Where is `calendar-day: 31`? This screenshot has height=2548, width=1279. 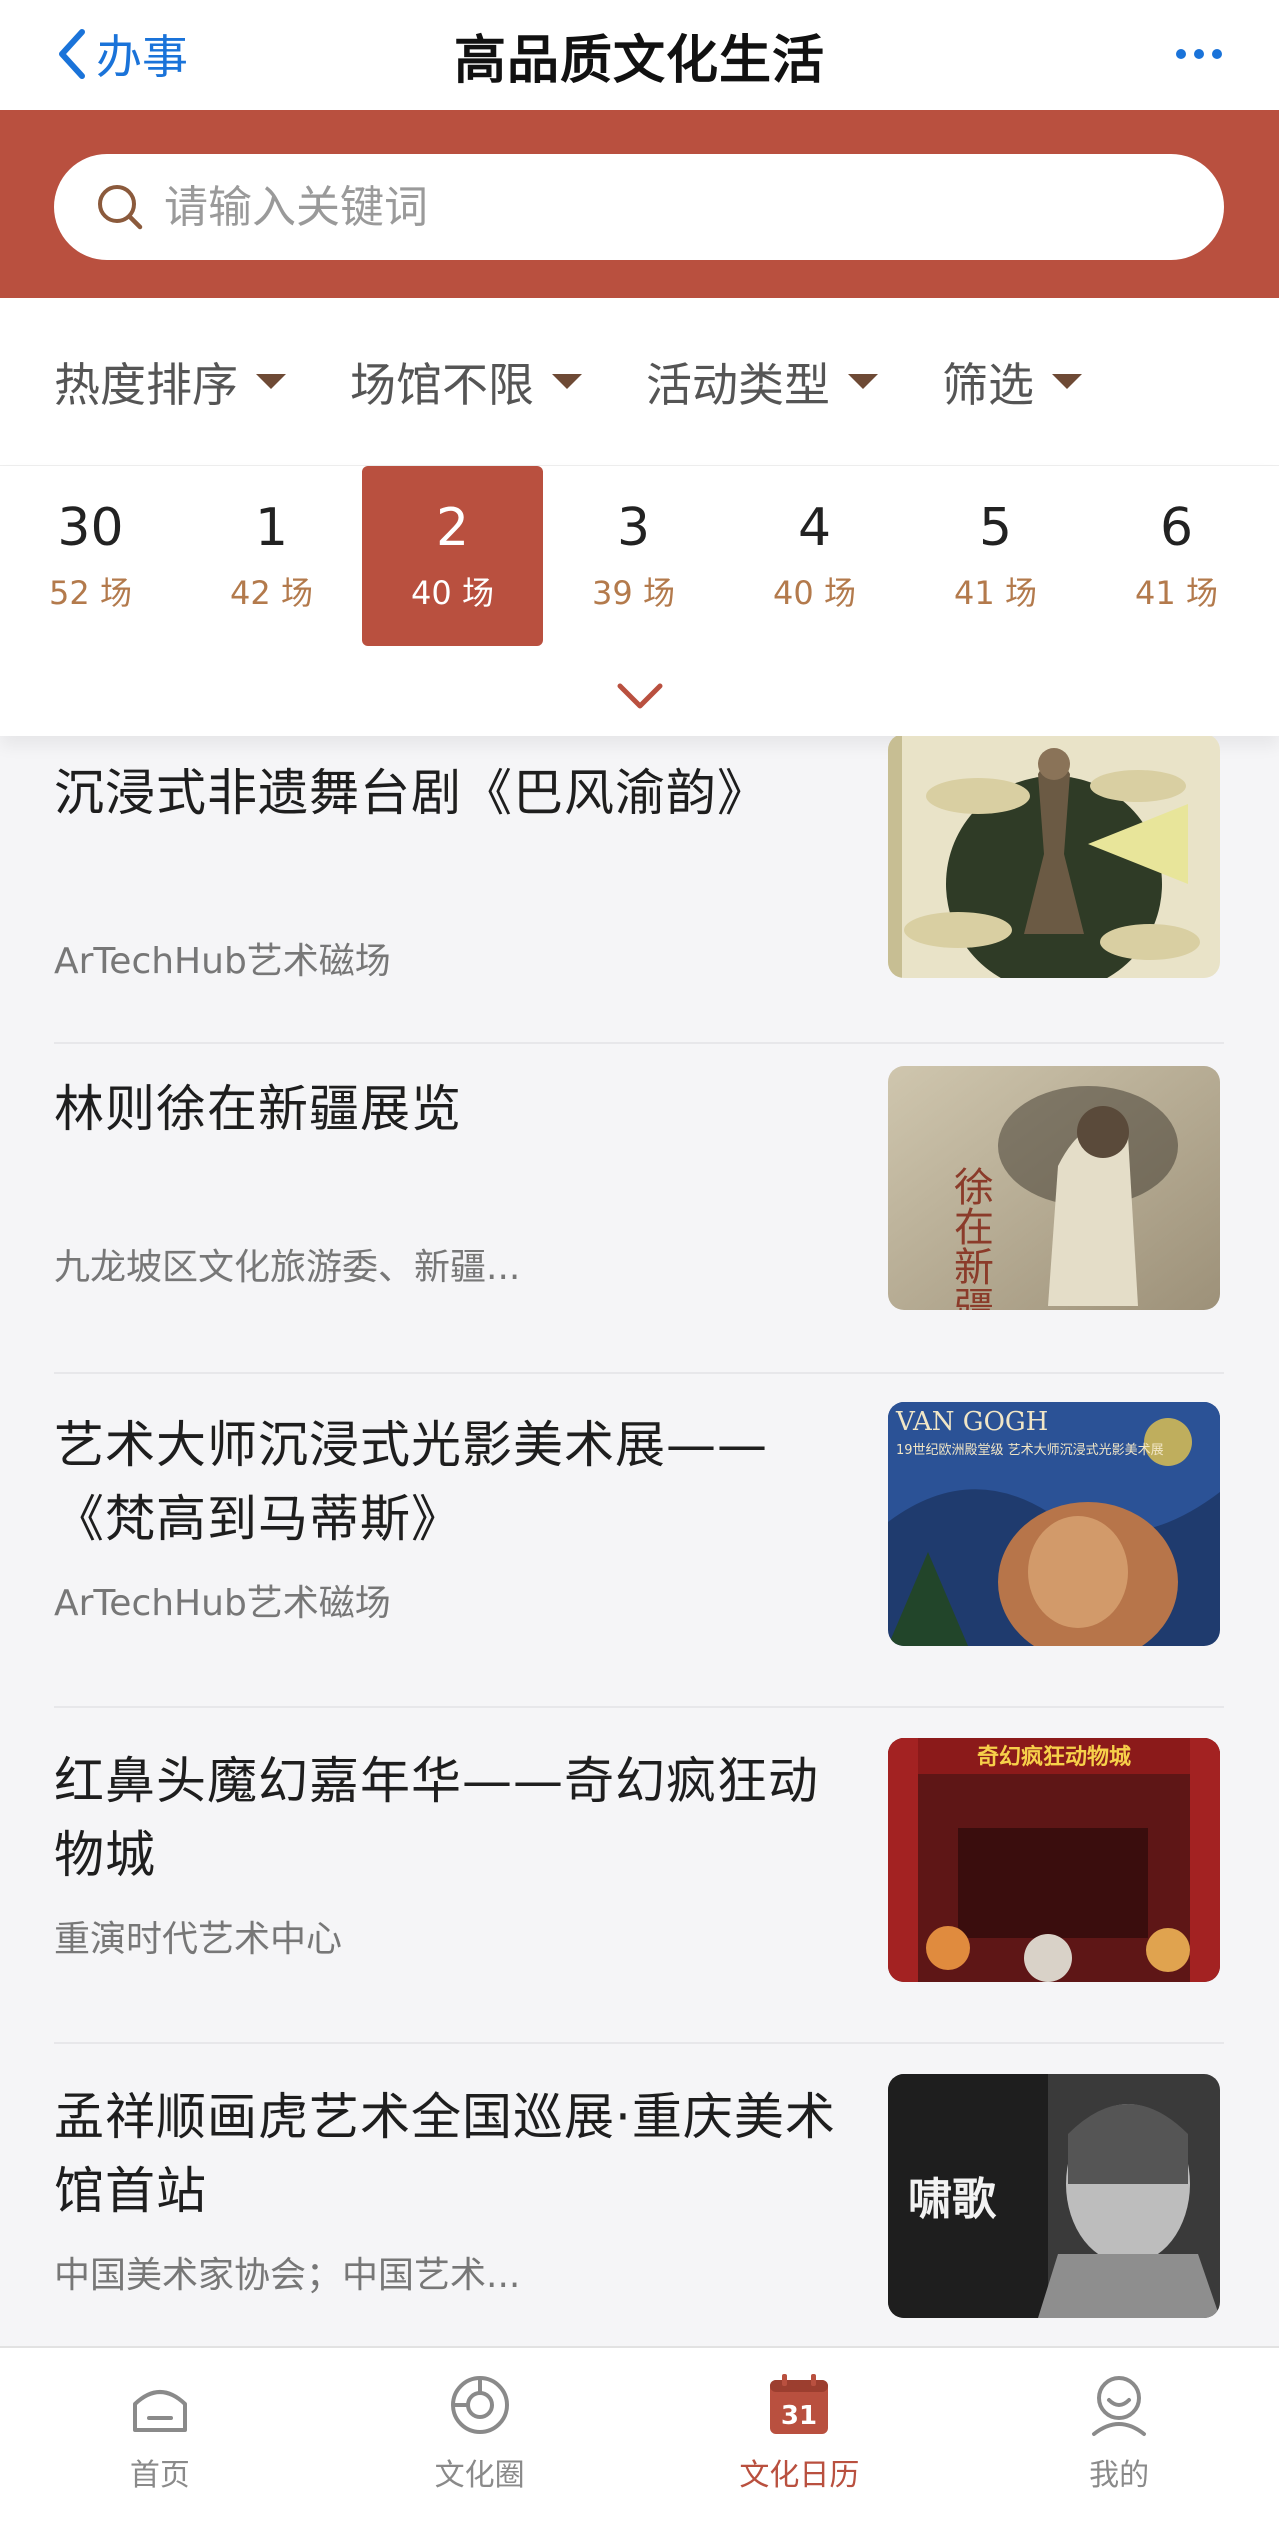 calendar-day: 31 is located at coordinates (799, 2416).